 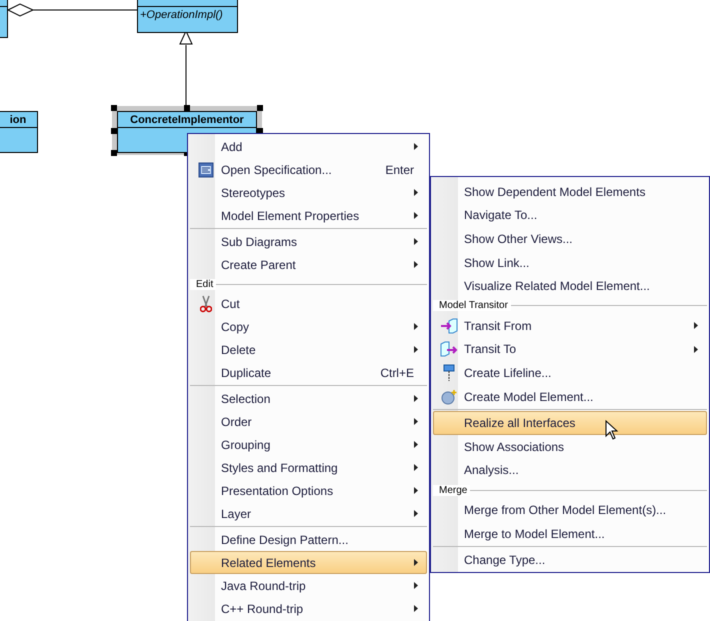 What do you see at coordinates (397, 373) in the screenshot?
I see `shortcut-text: Ctrl+E` at bounding box center [397, 373].